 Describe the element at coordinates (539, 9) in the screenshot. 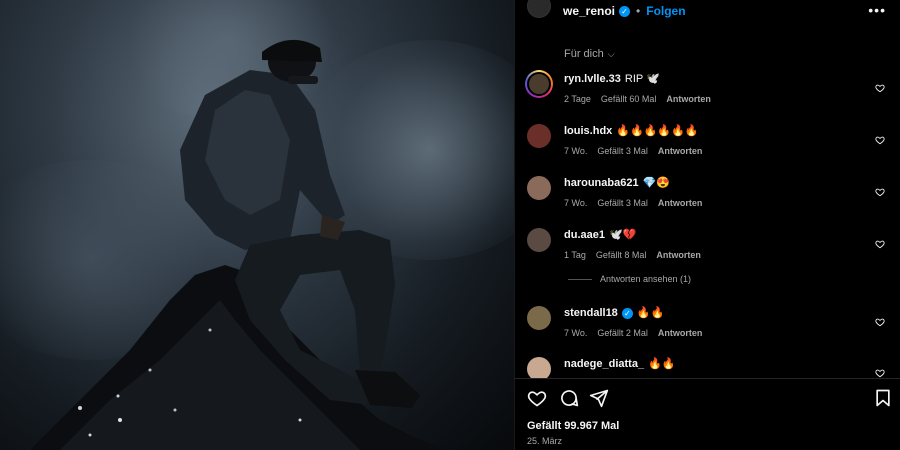

I see `author-avatar` at that location.